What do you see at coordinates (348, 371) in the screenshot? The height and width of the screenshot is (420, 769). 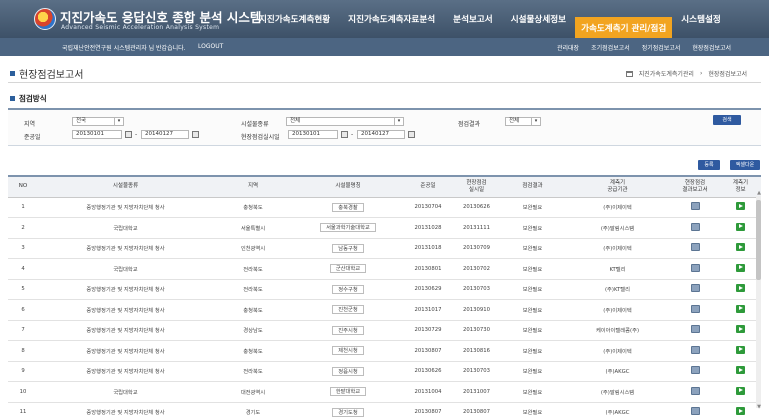 I see `facility-name-button: 정읍시청` at bounding box center [348, 371].